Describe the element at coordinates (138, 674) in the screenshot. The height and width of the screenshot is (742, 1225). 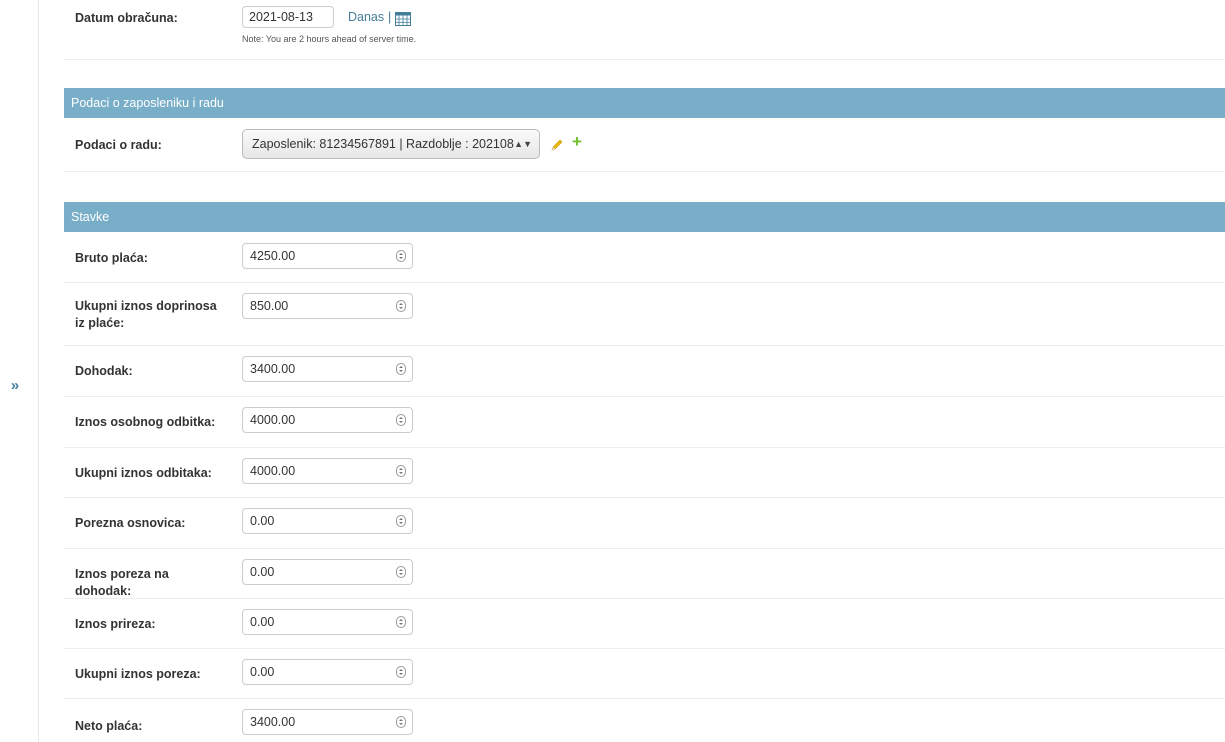
I see `field-label: Ukupni iznos poreza:` at that location.